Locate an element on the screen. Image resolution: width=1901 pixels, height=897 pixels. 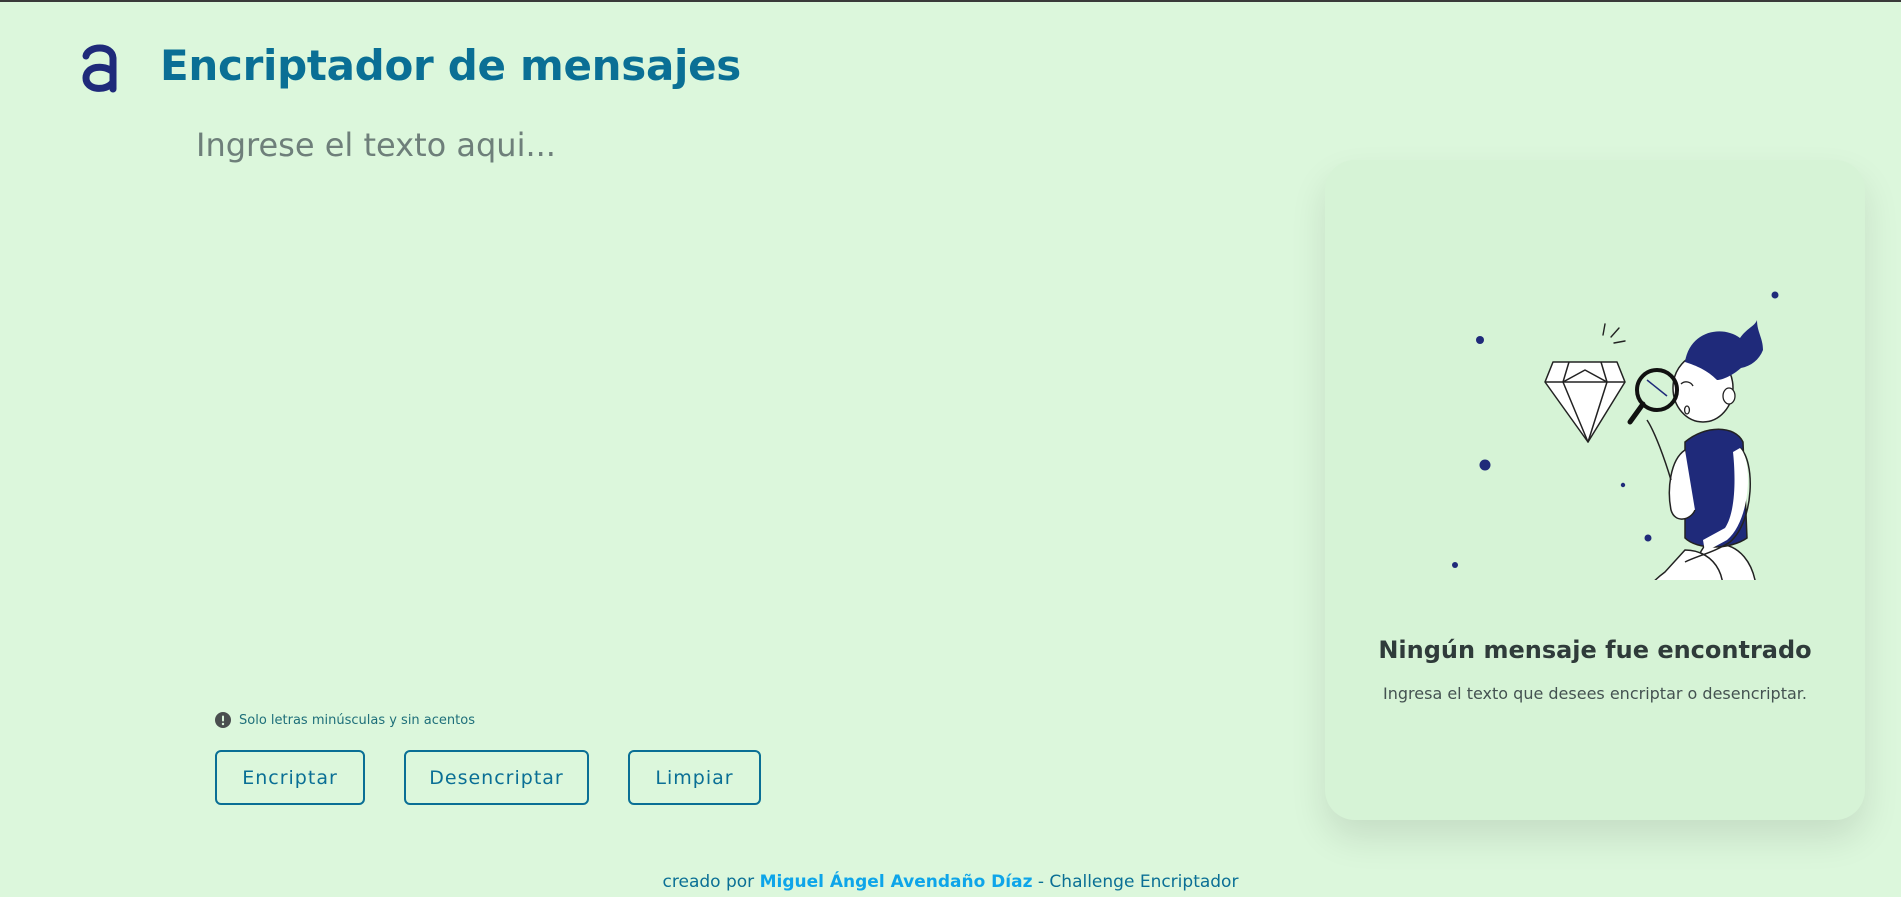
result-title: Ningún mensaje fue encontrado is located at coordinates (1595, 650).